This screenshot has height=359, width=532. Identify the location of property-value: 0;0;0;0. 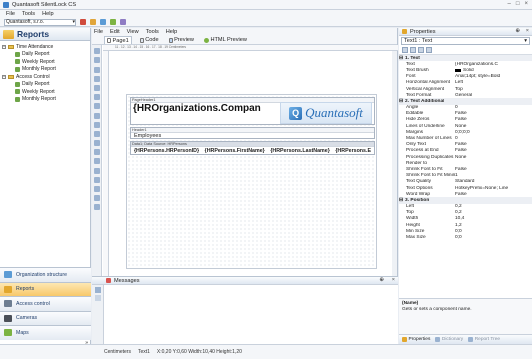
(493, 132).